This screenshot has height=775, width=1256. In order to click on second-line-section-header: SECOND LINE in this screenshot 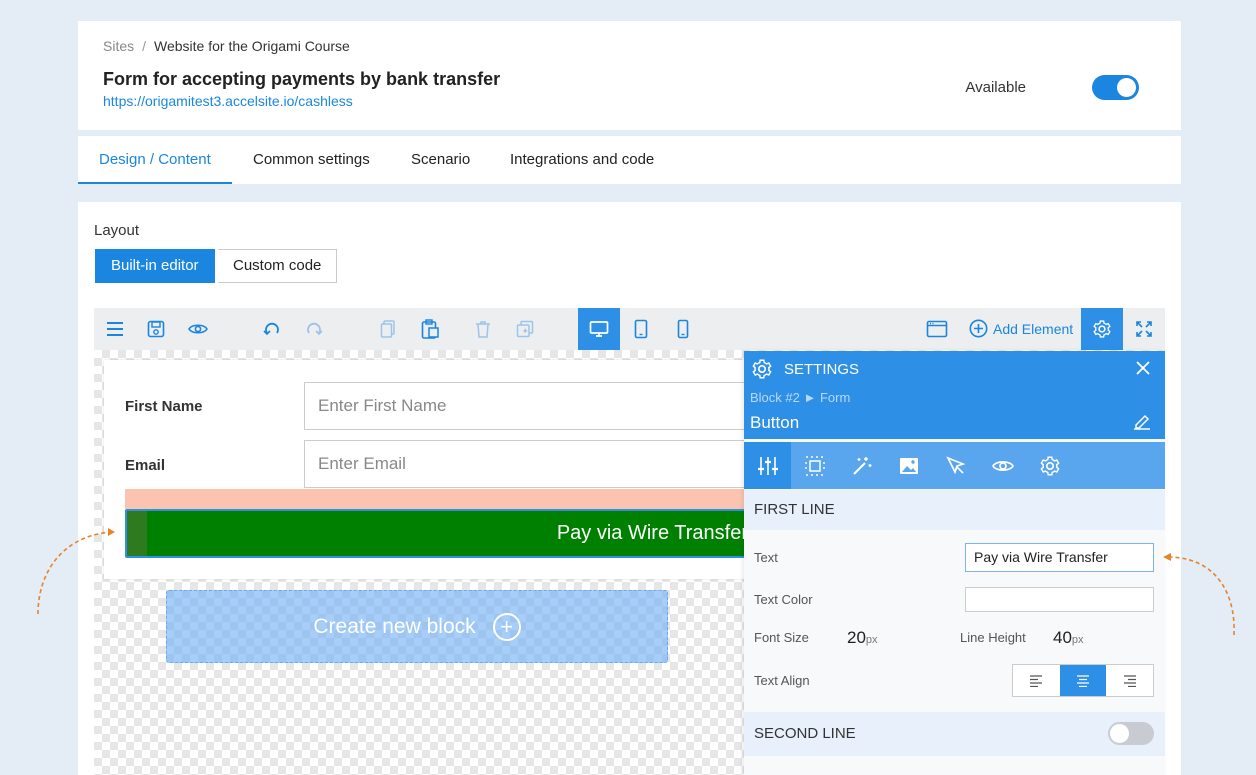, I will do `click(954, 734)`.